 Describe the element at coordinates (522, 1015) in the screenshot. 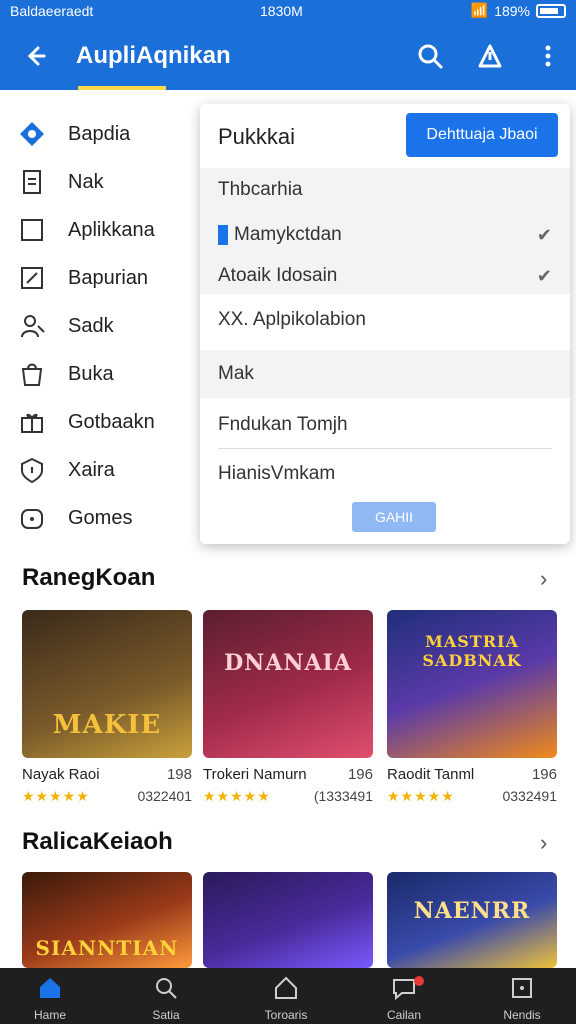

I see `nav-label: Nendis` at that location.